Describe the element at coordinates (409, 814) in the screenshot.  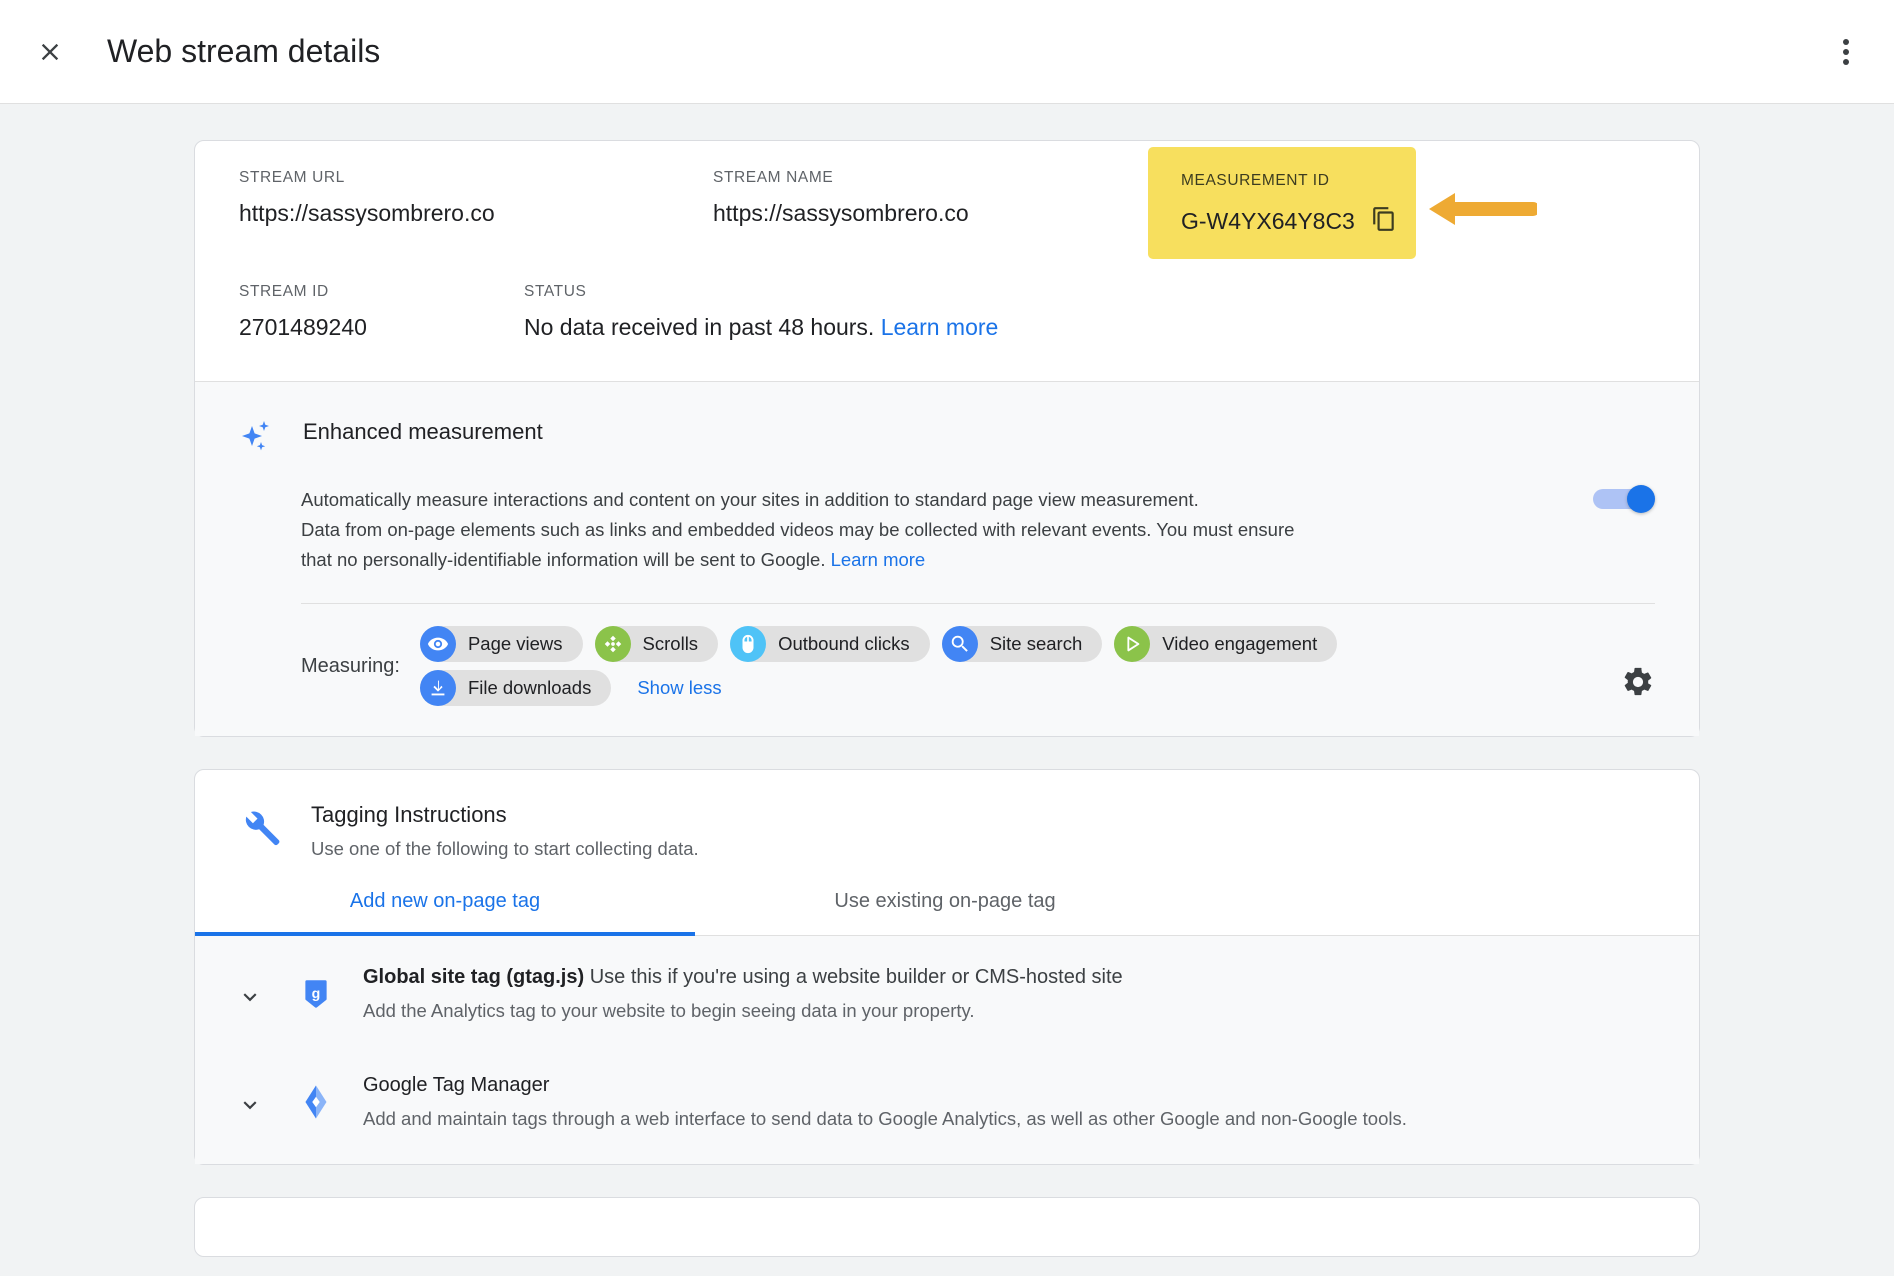
I see `tagging-title: Tagging Instructions` at that location.